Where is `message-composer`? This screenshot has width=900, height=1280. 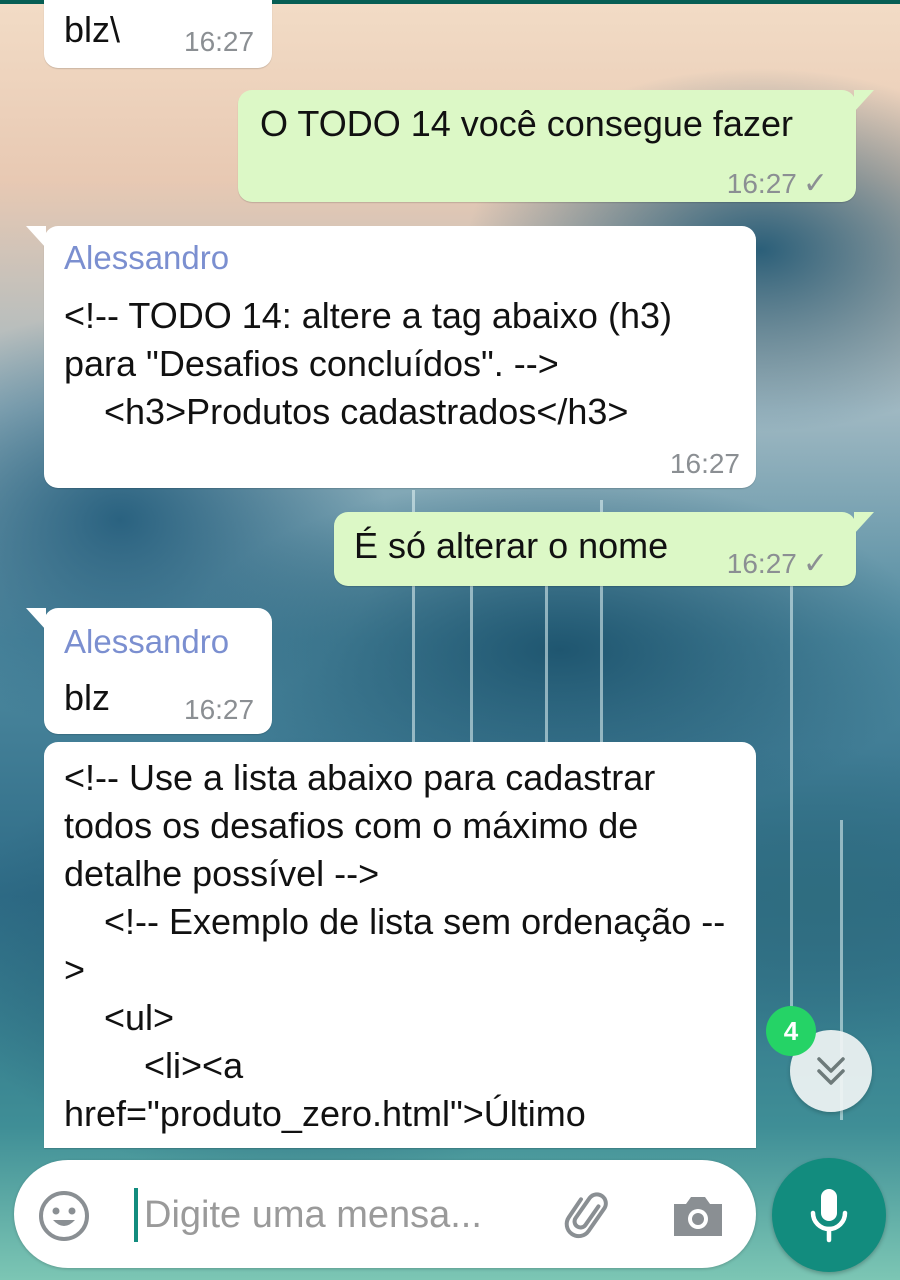 message-composer is located at coordinates (385, 1214).